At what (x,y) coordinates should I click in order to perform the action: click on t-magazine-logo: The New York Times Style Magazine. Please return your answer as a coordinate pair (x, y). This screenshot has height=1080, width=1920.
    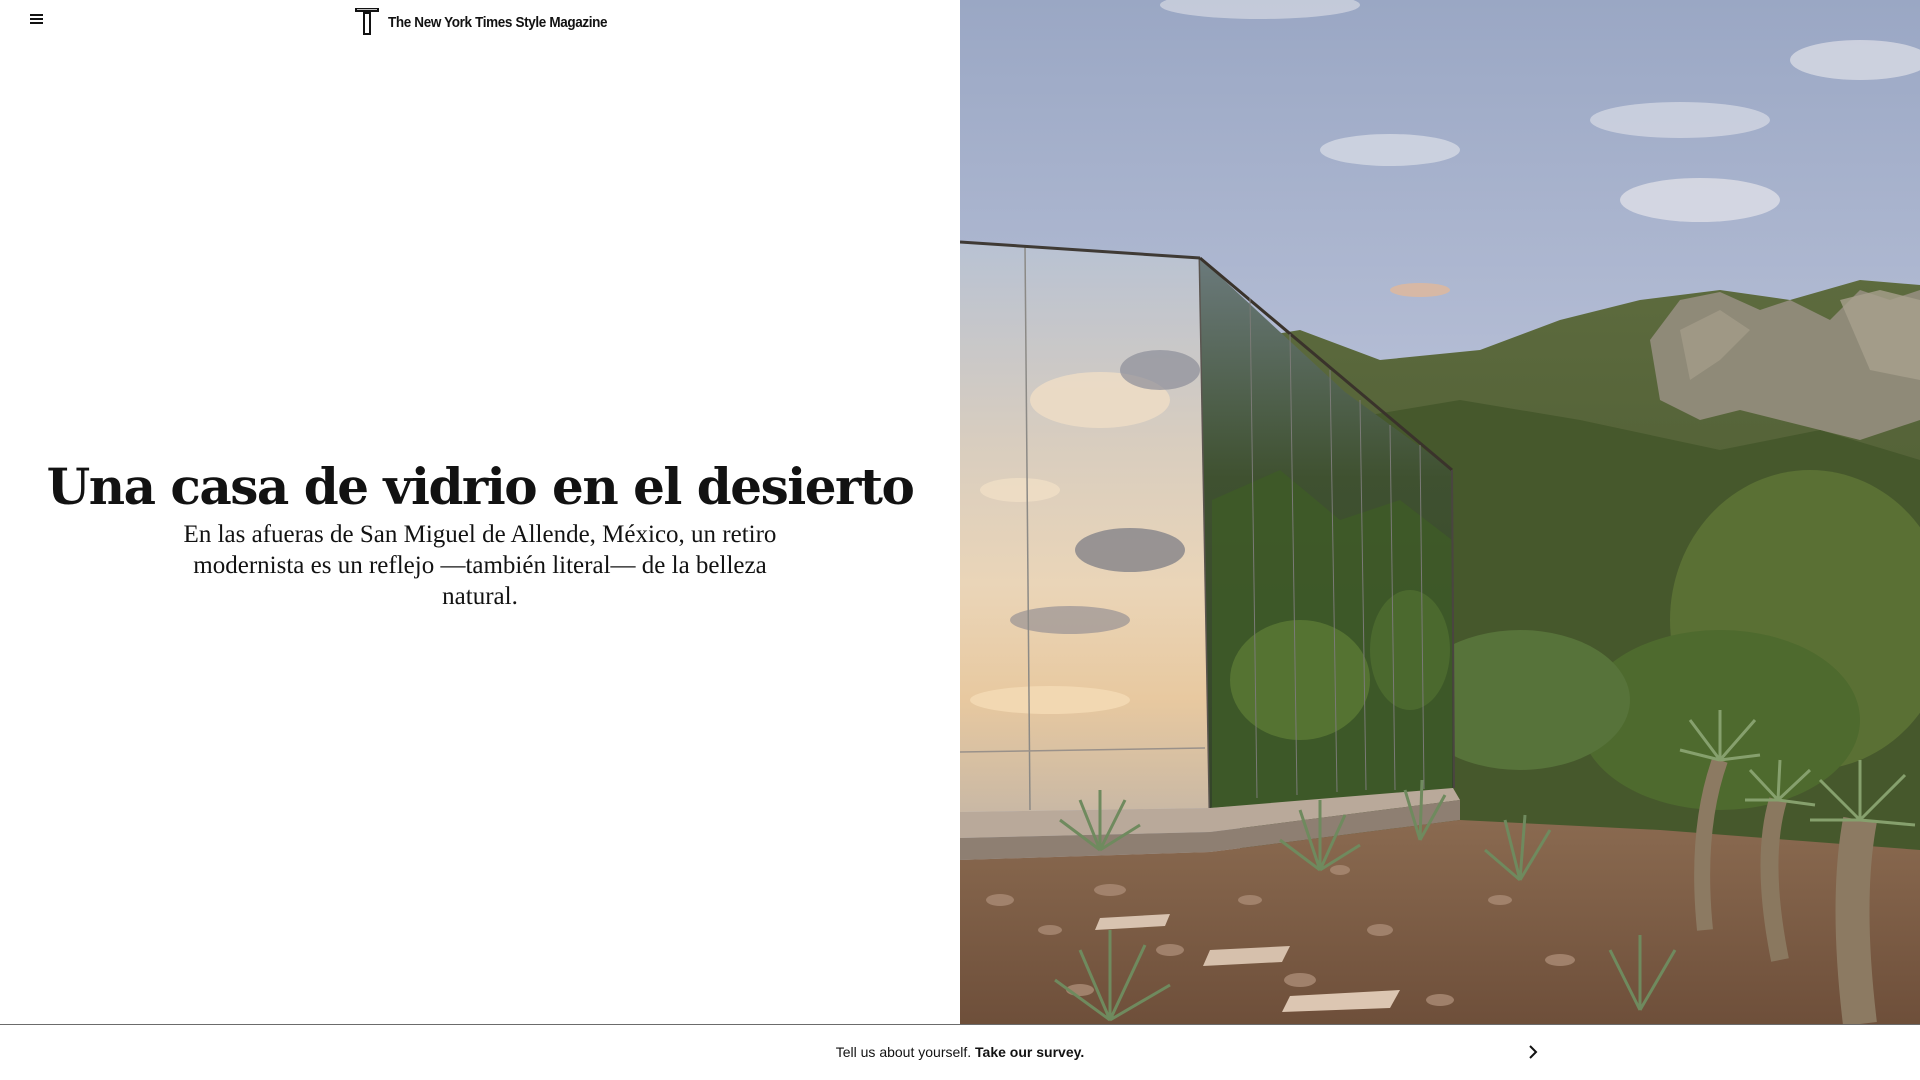
    Looking at the image, I should click on (492, 20).